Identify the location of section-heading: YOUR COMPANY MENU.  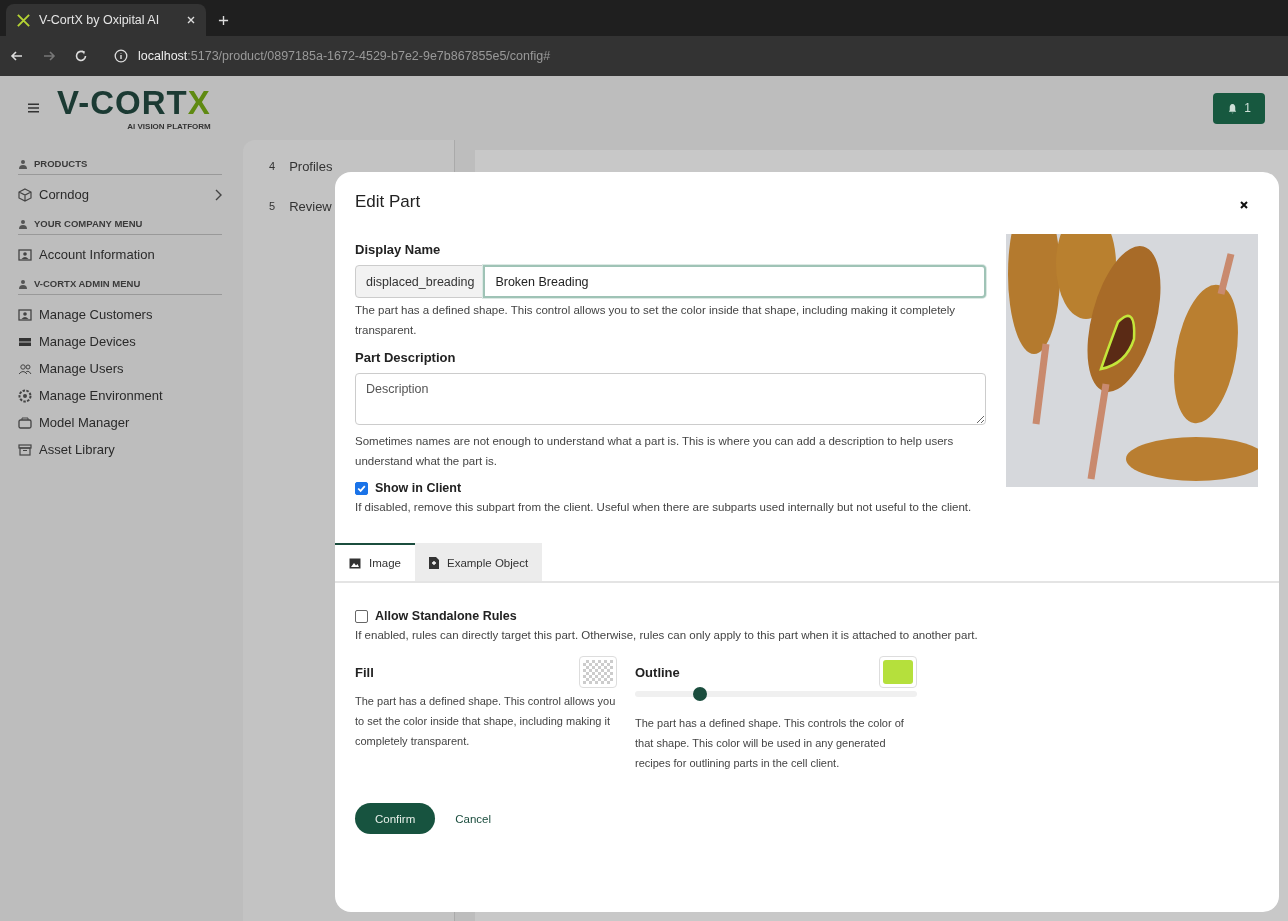
(88, 223).